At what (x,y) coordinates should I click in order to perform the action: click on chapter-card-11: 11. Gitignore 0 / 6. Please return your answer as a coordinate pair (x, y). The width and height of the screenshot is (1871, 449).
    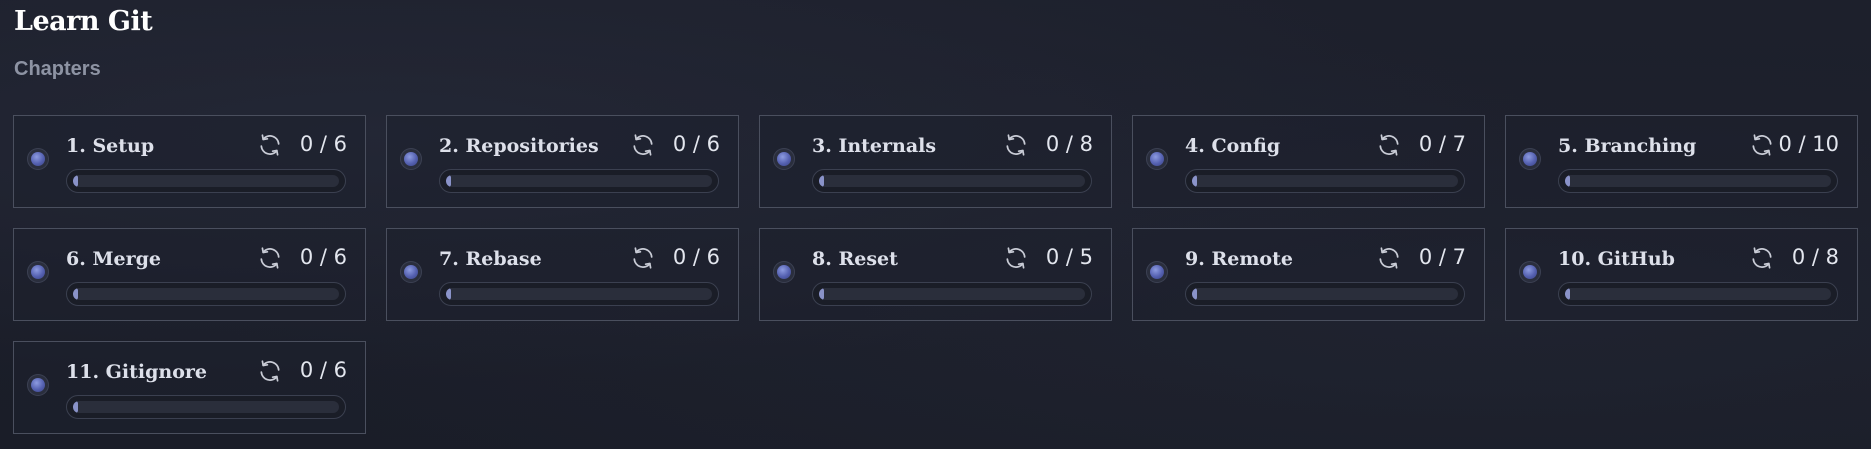
    Looking at the image, I should click on (189, 387).